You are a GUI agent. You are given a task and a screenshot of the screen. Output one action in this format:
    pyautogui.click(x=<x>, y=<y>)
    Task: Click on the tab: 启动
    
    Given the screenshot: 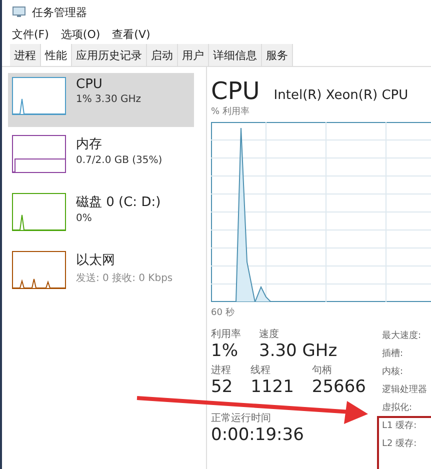 What is the action you would take?
    pyautogui.click(x=162, y=55)
    